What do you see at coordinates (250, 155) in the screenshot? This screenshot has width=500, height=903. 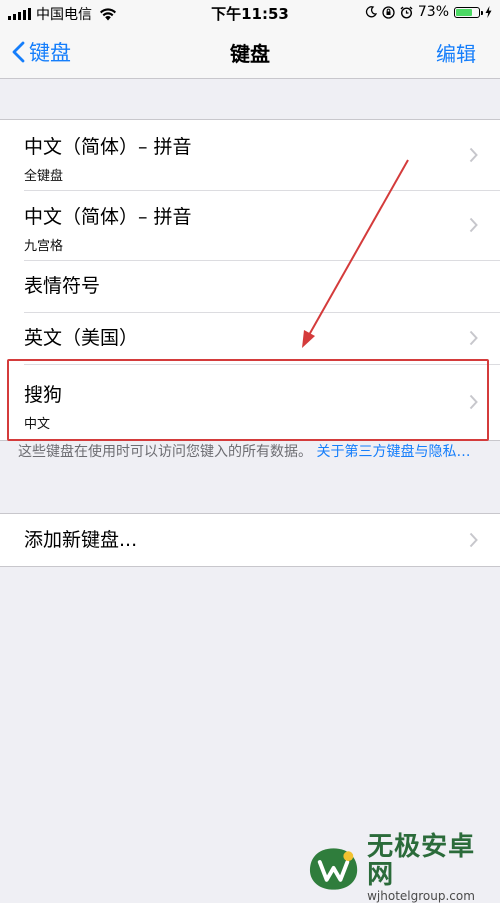 I see `keyboard-item-pinyin-full: 中文（简体）– 拼音 全键盘` at bounding box center [250, 155].